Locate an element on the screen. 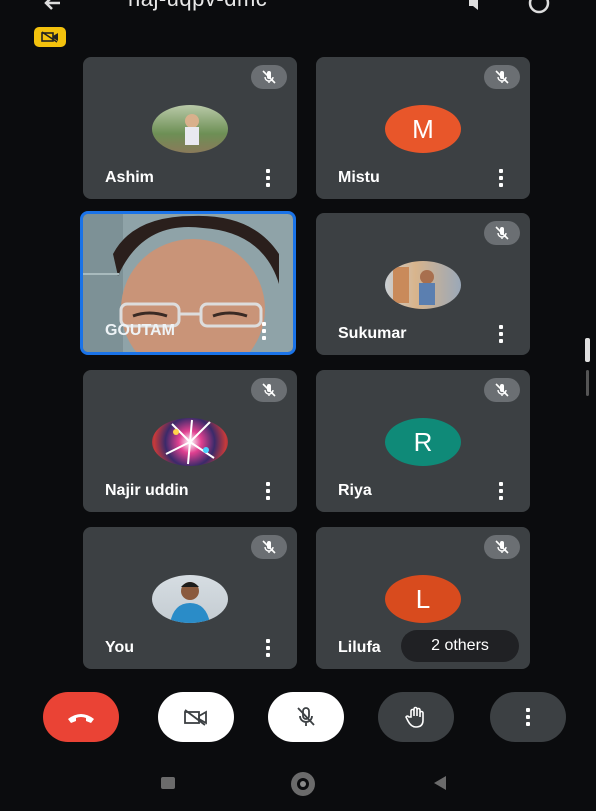 This screenshot has width=596, height=811. end-call-icon is located at coordinates (81, 718).